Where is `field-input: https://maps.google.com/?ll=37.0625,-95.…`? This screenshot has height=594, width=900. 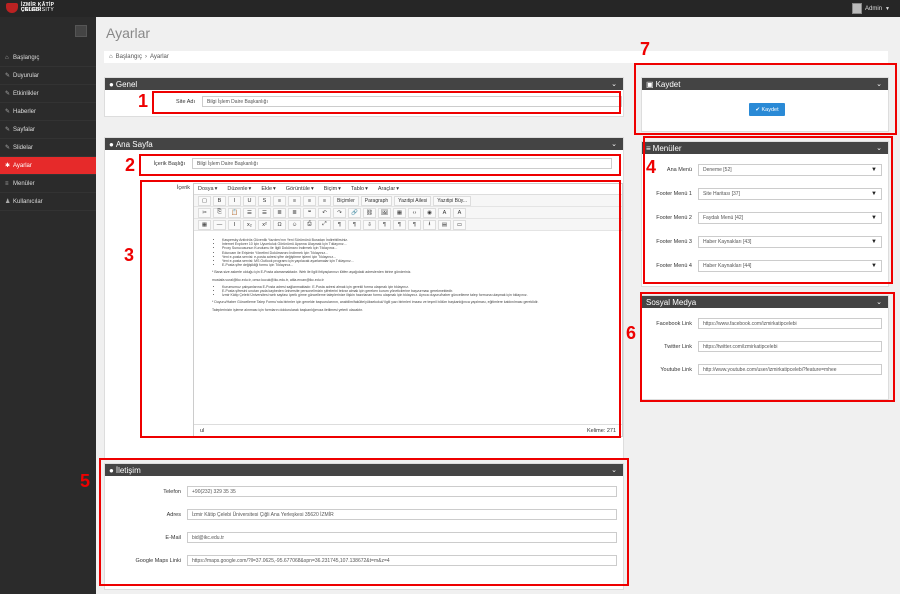 field-input: https://maps.google.com/?ll=37.0625,-95.… is located at coordinates (402, 560).